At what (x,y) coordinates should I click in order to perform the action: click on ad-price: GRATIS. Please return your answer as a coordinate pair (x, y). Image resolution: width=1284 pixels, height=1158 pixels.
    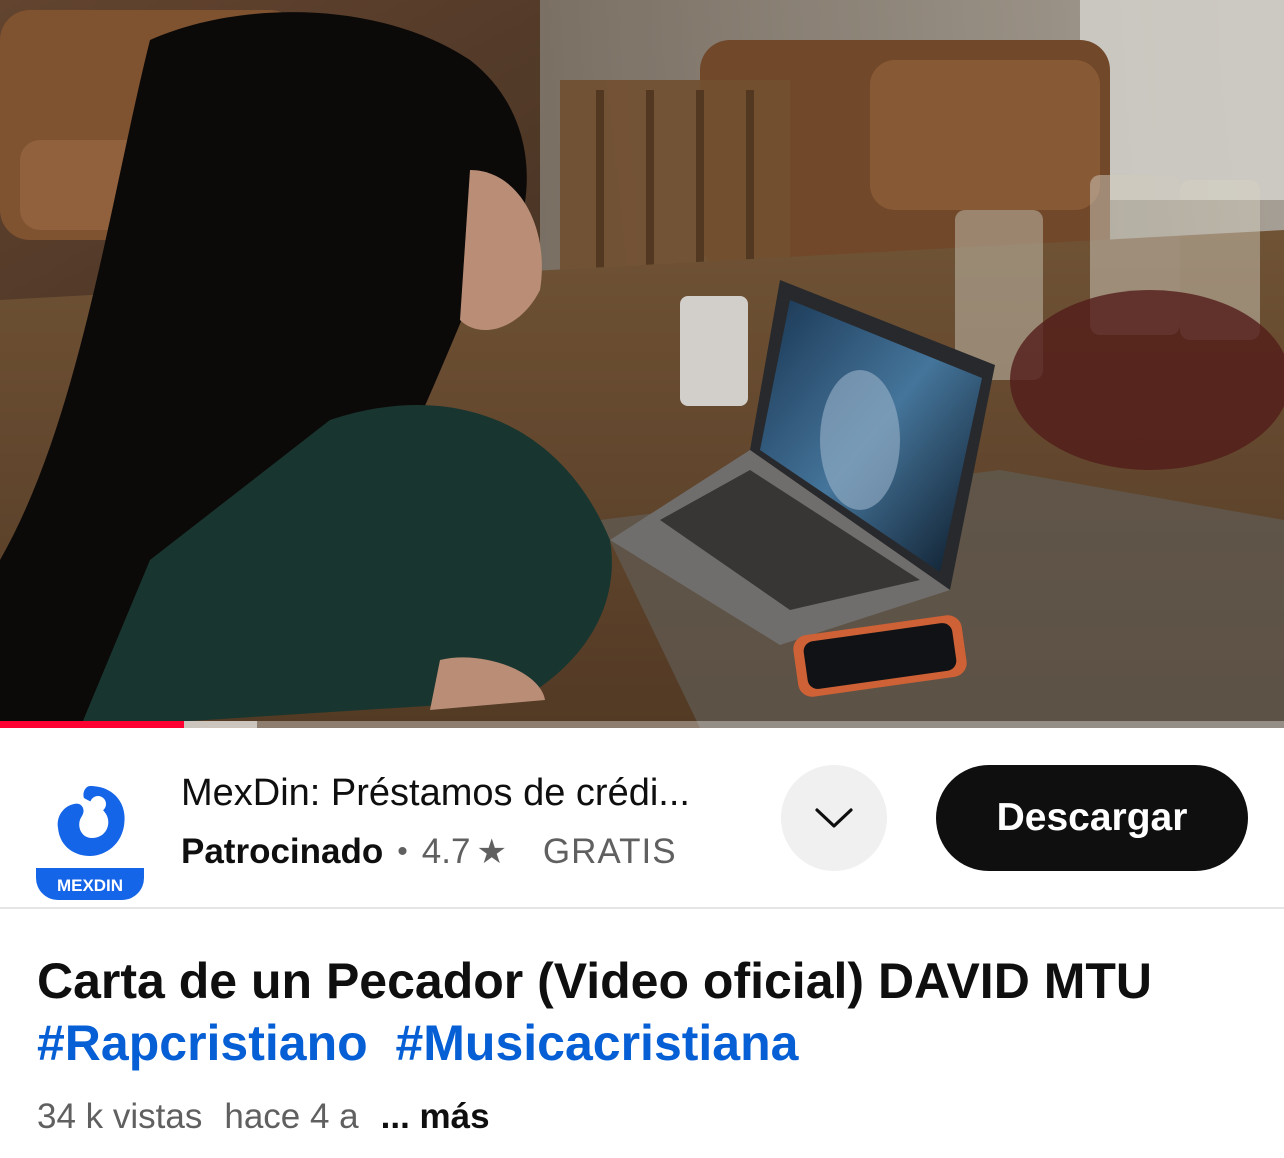
    Looking at the image, I should click on (609, 851).